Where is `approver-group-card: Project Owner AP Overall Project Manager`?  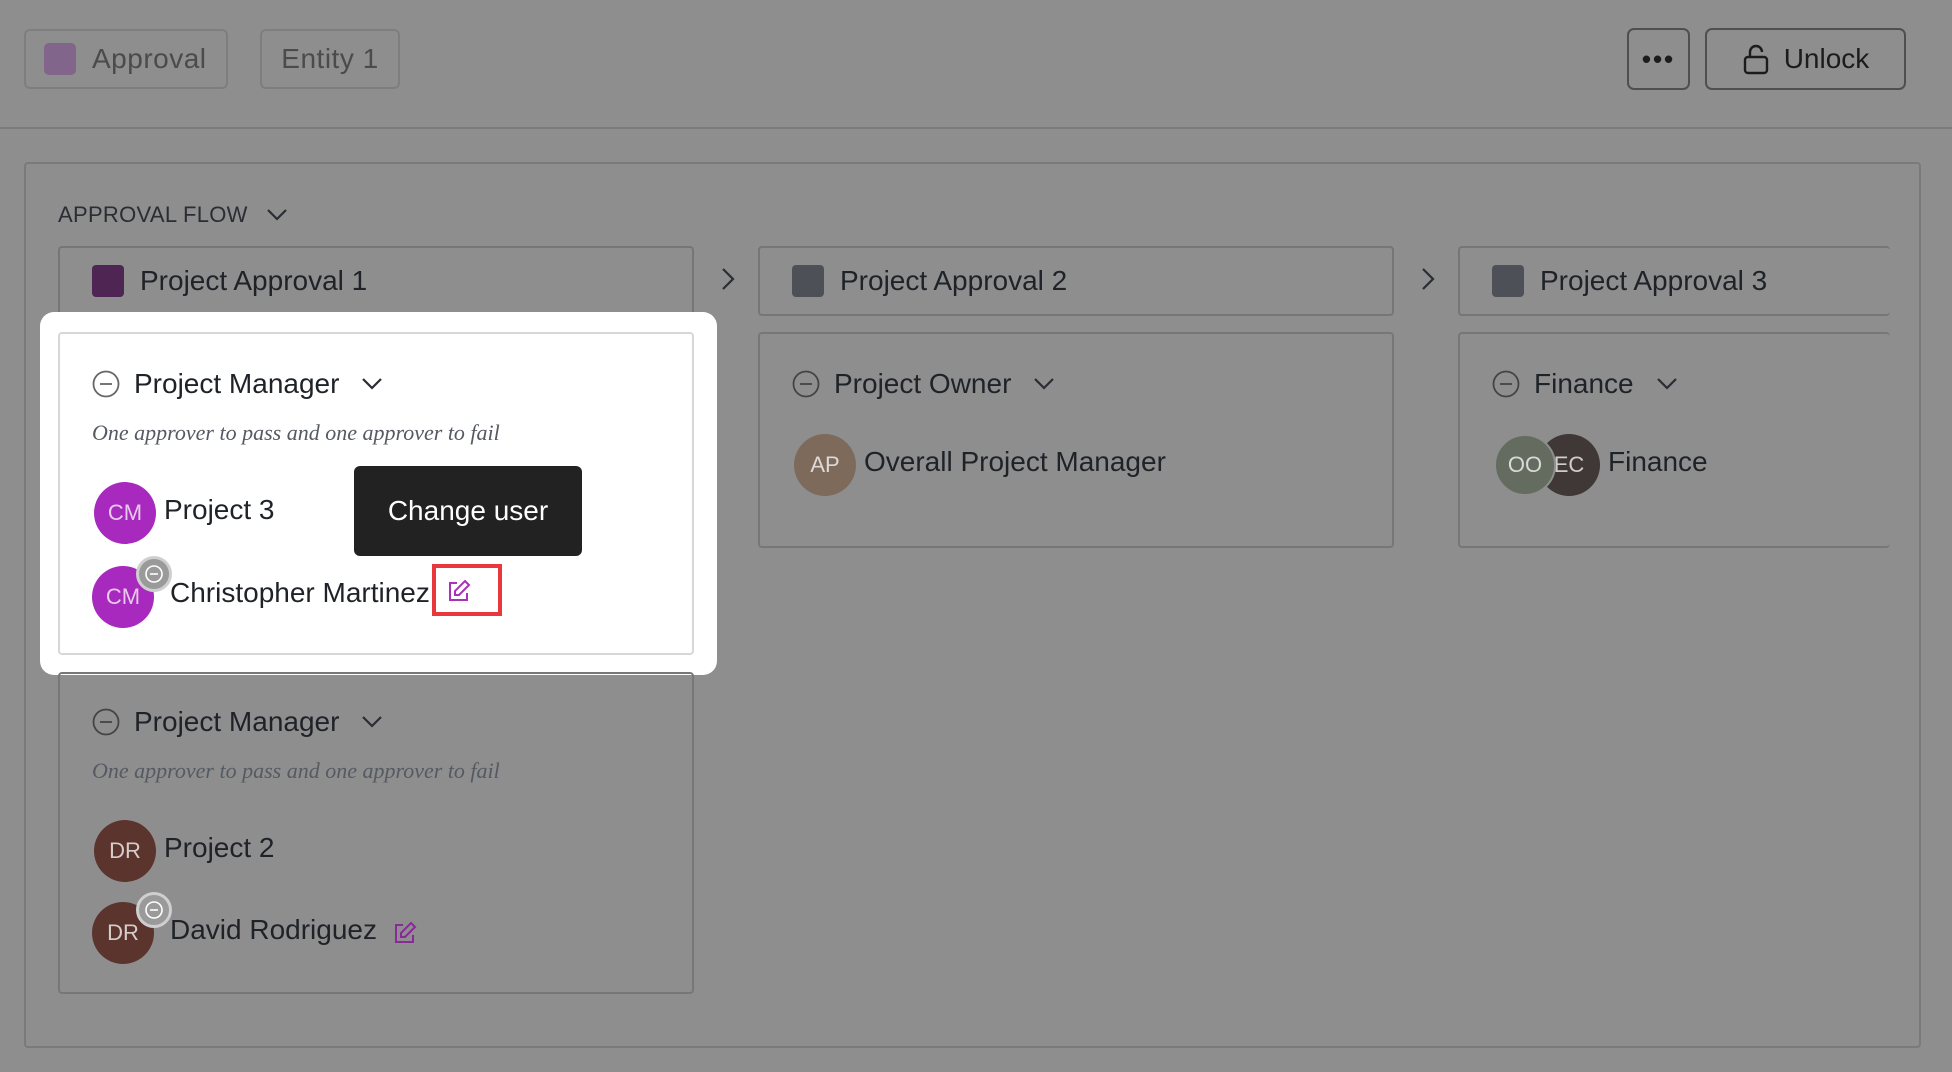 approver-group-card: Project Owner AP Overall Project Manager is located at coordinates (1076, 440).